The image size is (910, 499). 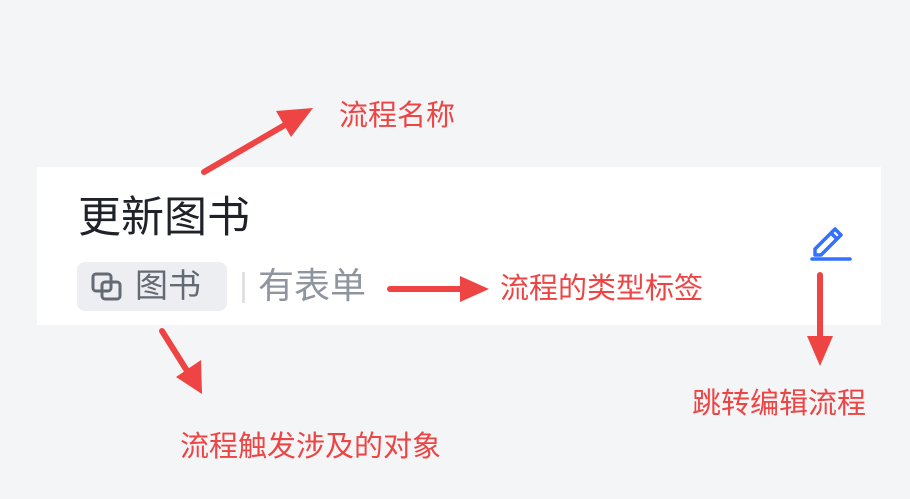 I want to click on arrow-to-trigger-object, so click(x=180, y=361).